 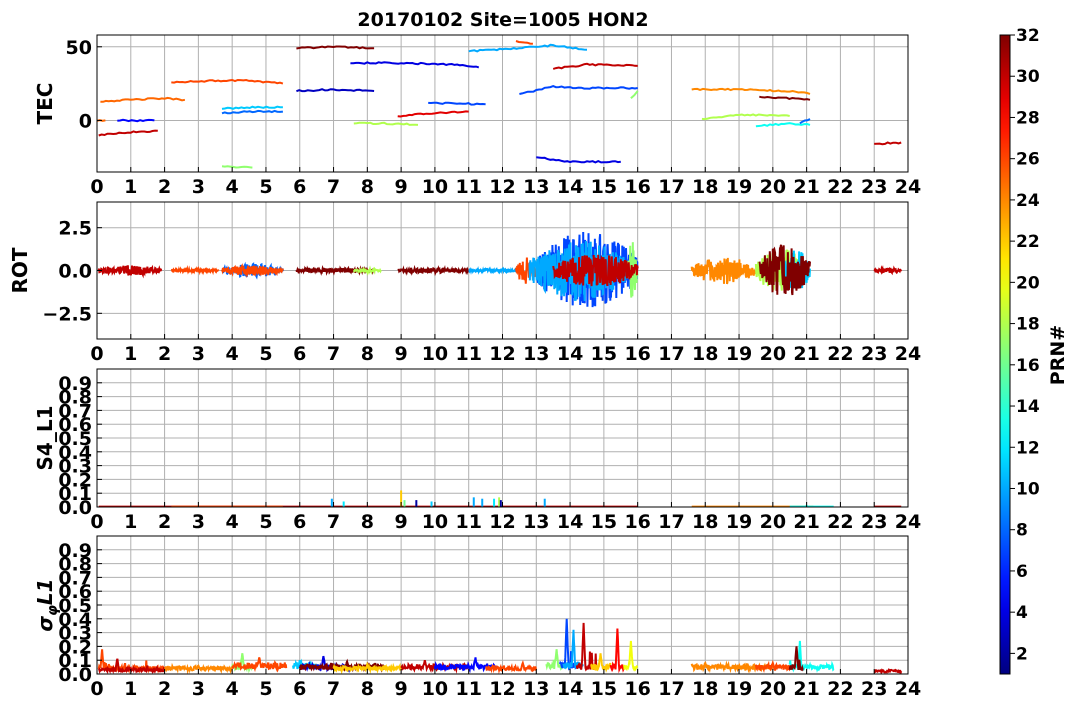 I want to click on y-axis: 2.5 0.0 −2.5, so click(x=72, y=271).